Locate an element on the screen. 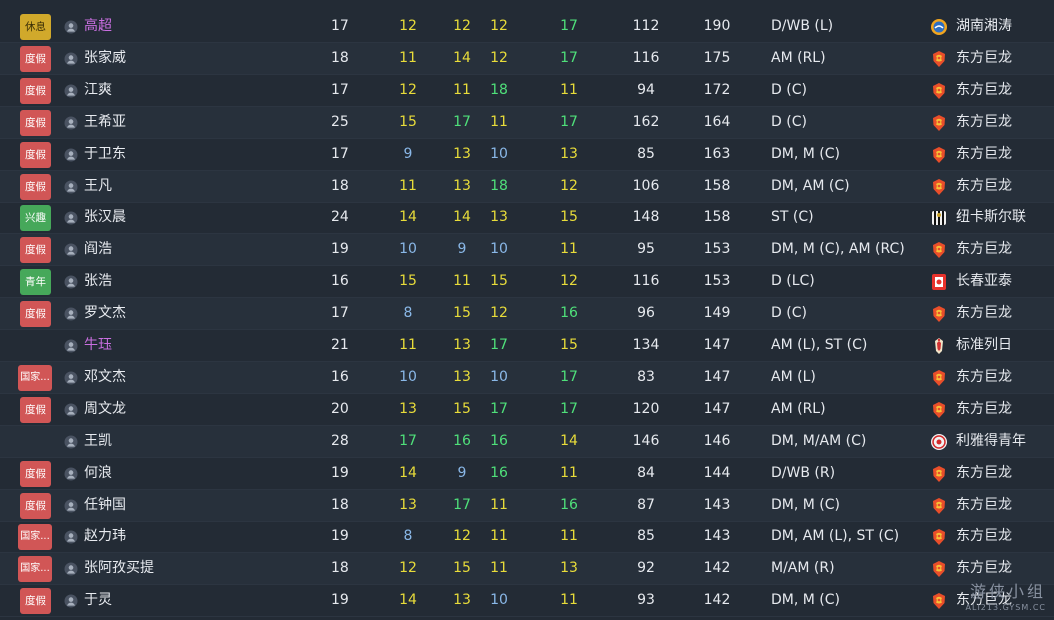  attribute-a4: 13 is located at coordinates (569, 153).